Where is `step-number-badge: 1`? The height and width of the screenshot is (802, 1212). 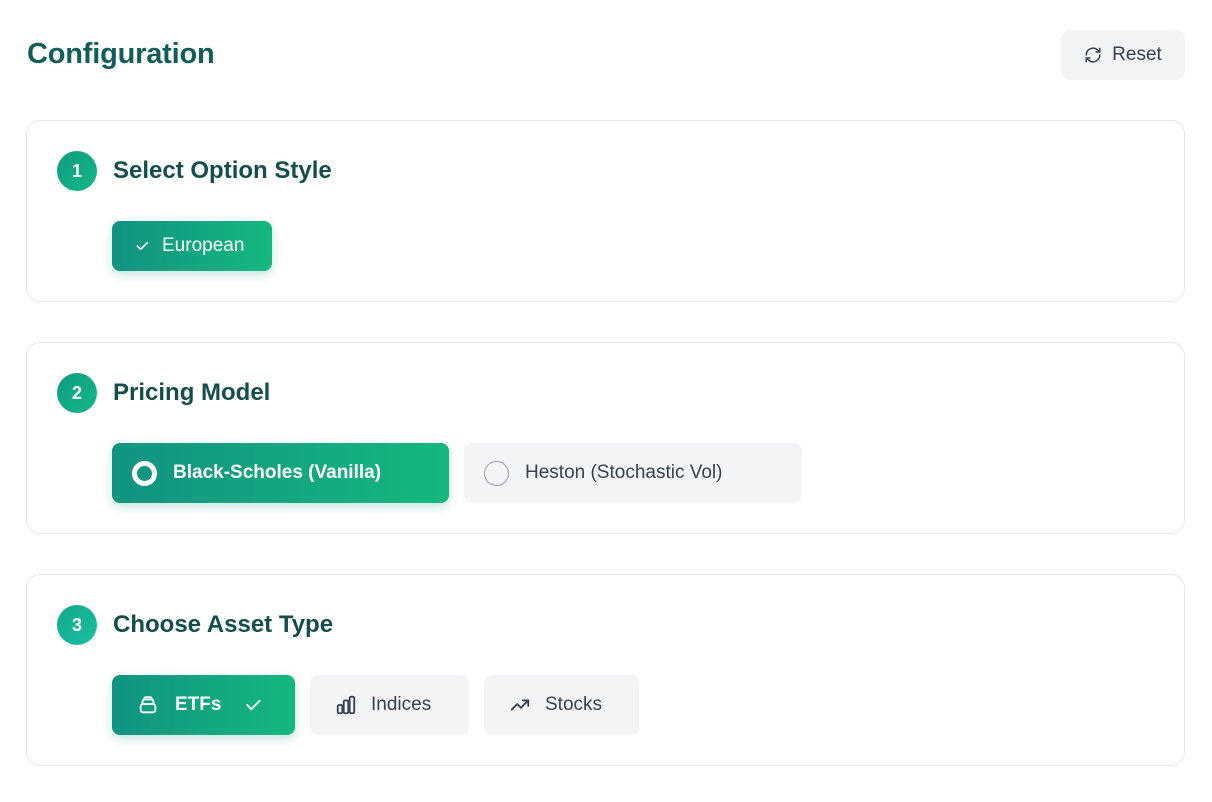 step-number-badge: 1 is located at coordinates (77, 171).